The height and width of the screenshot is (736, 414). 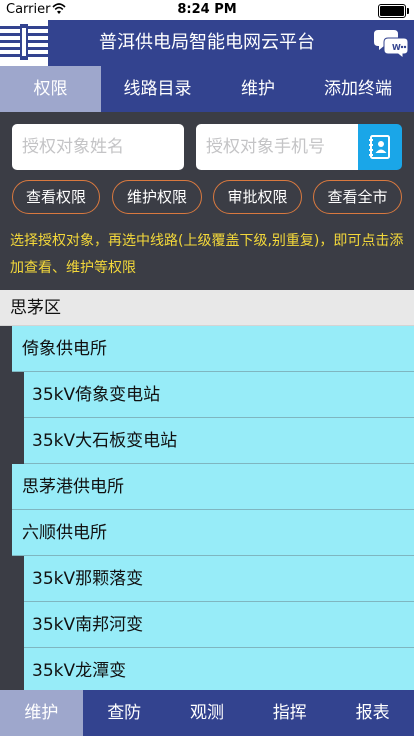 What do you see at coordinates (219, 395) in the screenshot?
I see `tree-substation-item: 35kV倚象变电站` at bounding box center [219, 395].